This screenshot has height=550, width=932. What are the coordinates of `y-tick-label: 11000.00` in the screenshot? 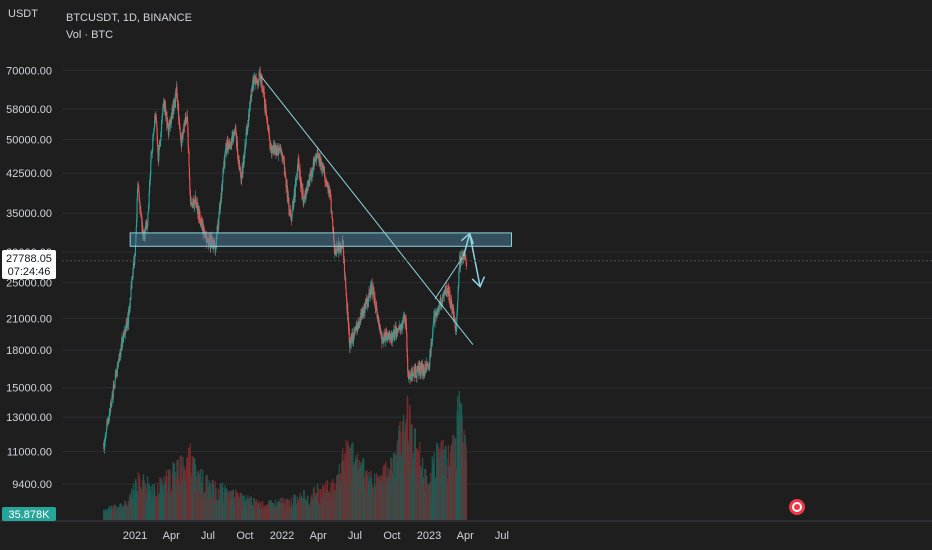 It's located at (29, 453).